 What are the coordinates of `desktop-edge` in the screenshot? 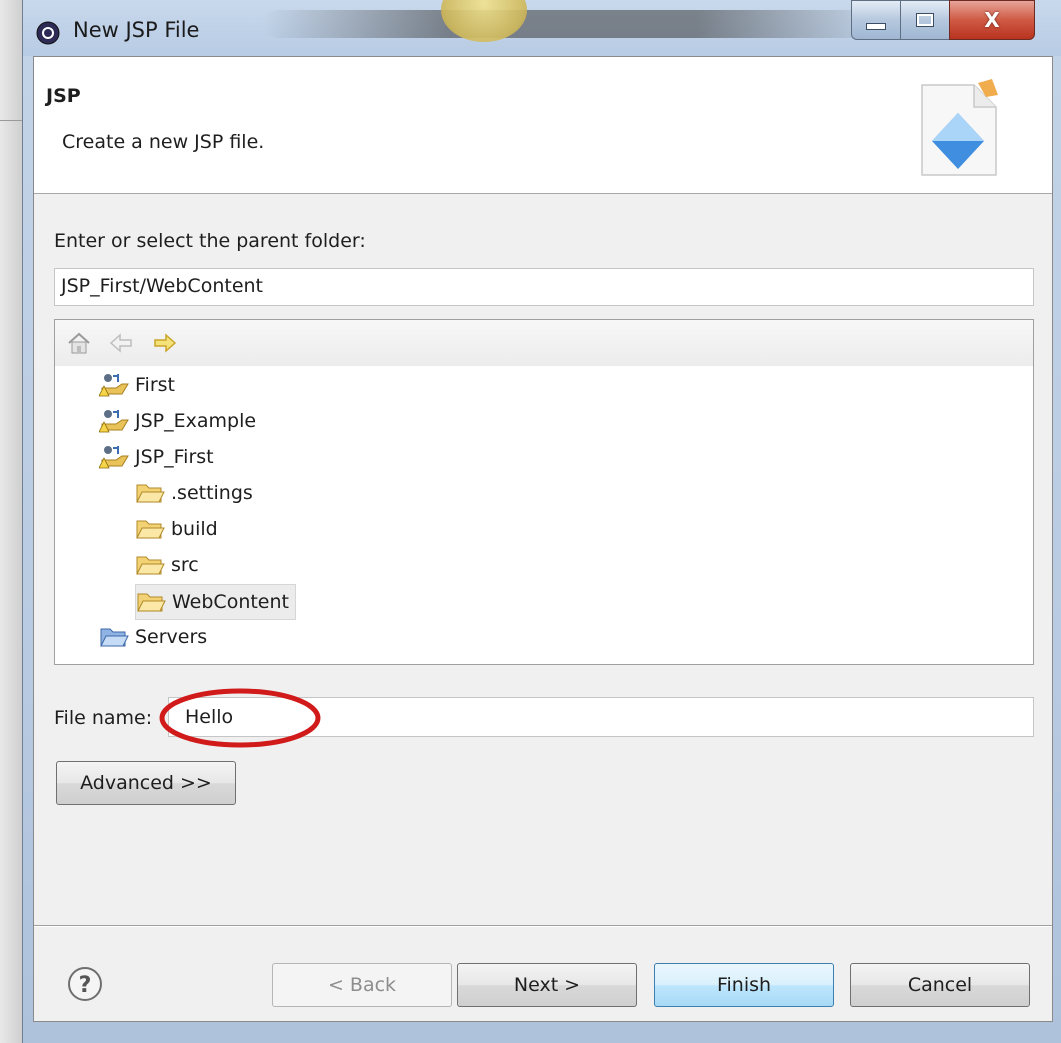 It's located at (11, 521).